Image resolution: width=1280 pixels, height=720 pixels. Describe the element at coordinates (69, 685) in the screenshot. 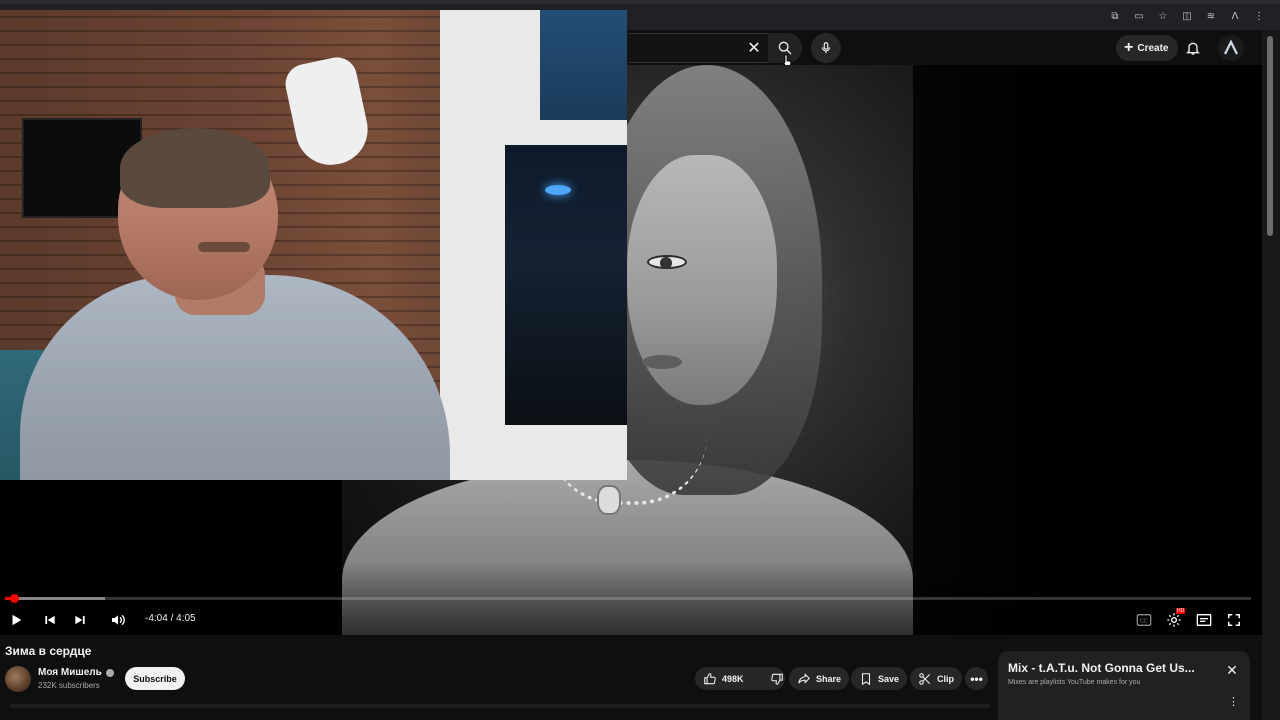

I see `subscriber-count: 232K subscribers` at that location.